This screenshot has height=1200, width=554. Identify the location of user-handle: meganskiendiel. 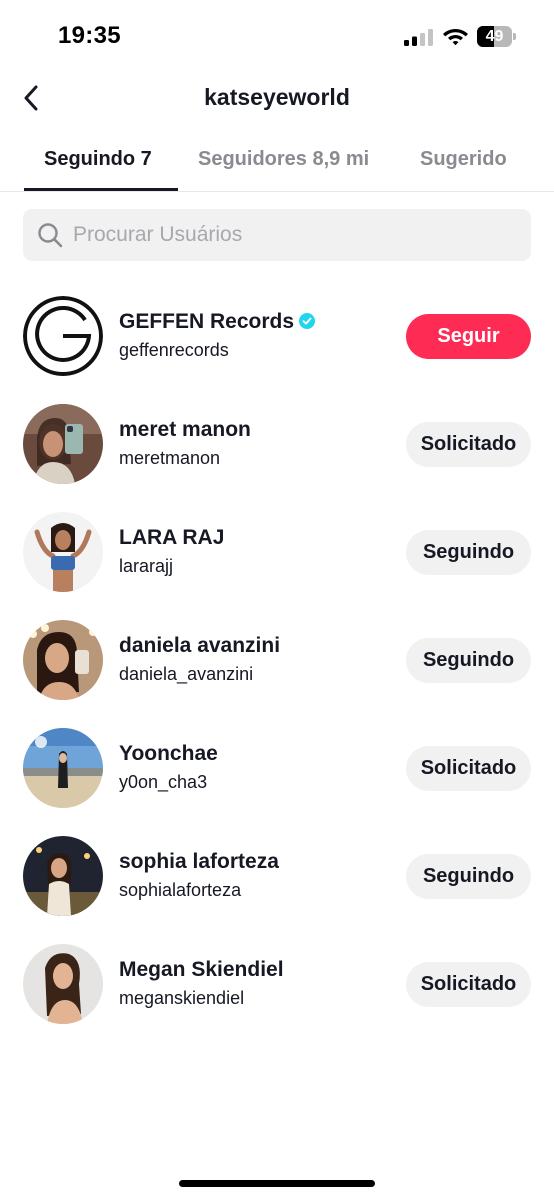
(182, 998).